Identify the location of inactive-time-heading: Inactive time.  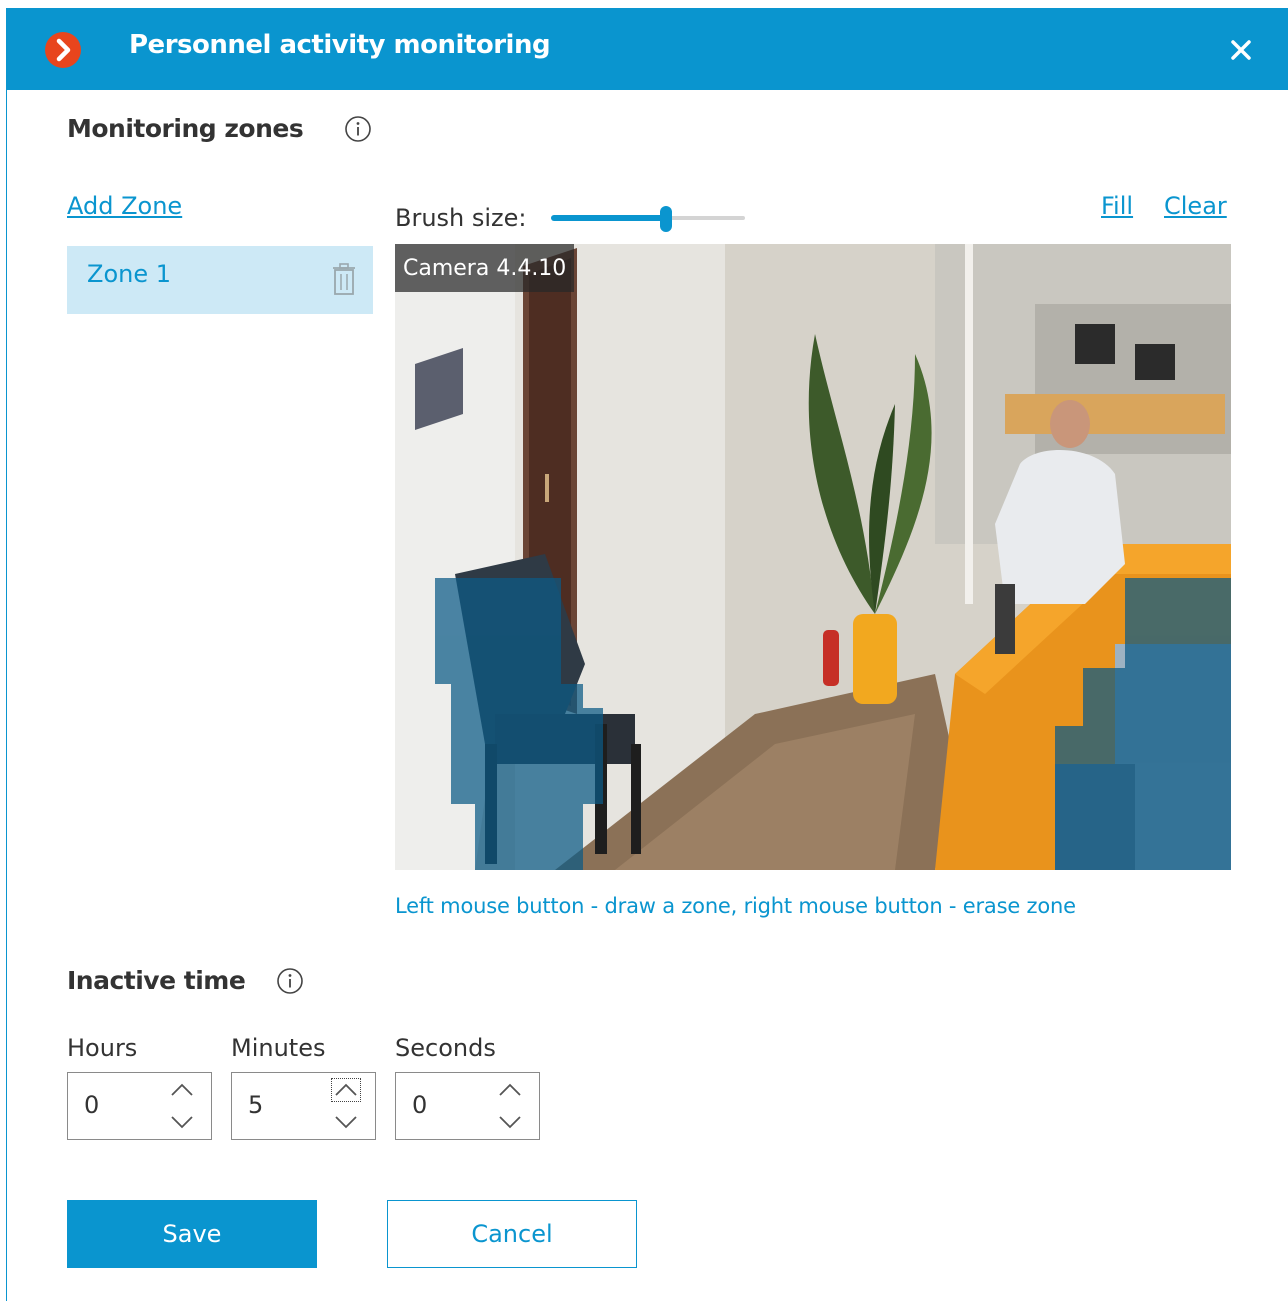
(156, 980).